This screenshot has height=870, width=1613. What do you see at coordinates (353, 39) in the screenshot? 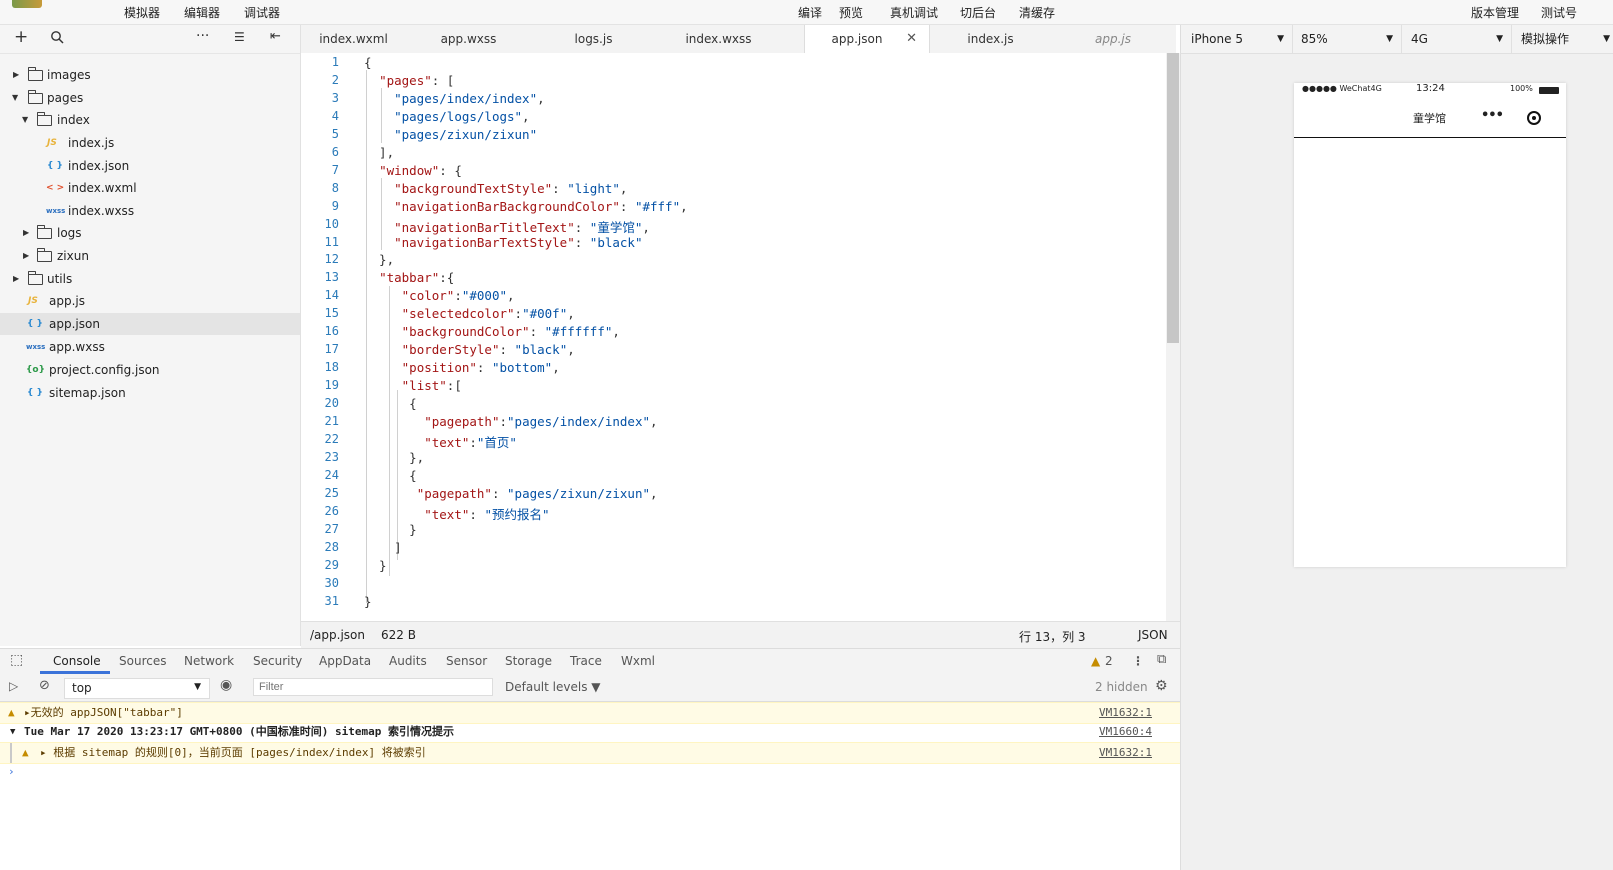
I see `tab-index-wxml: index.wxml` at bounding box center [353, 39].